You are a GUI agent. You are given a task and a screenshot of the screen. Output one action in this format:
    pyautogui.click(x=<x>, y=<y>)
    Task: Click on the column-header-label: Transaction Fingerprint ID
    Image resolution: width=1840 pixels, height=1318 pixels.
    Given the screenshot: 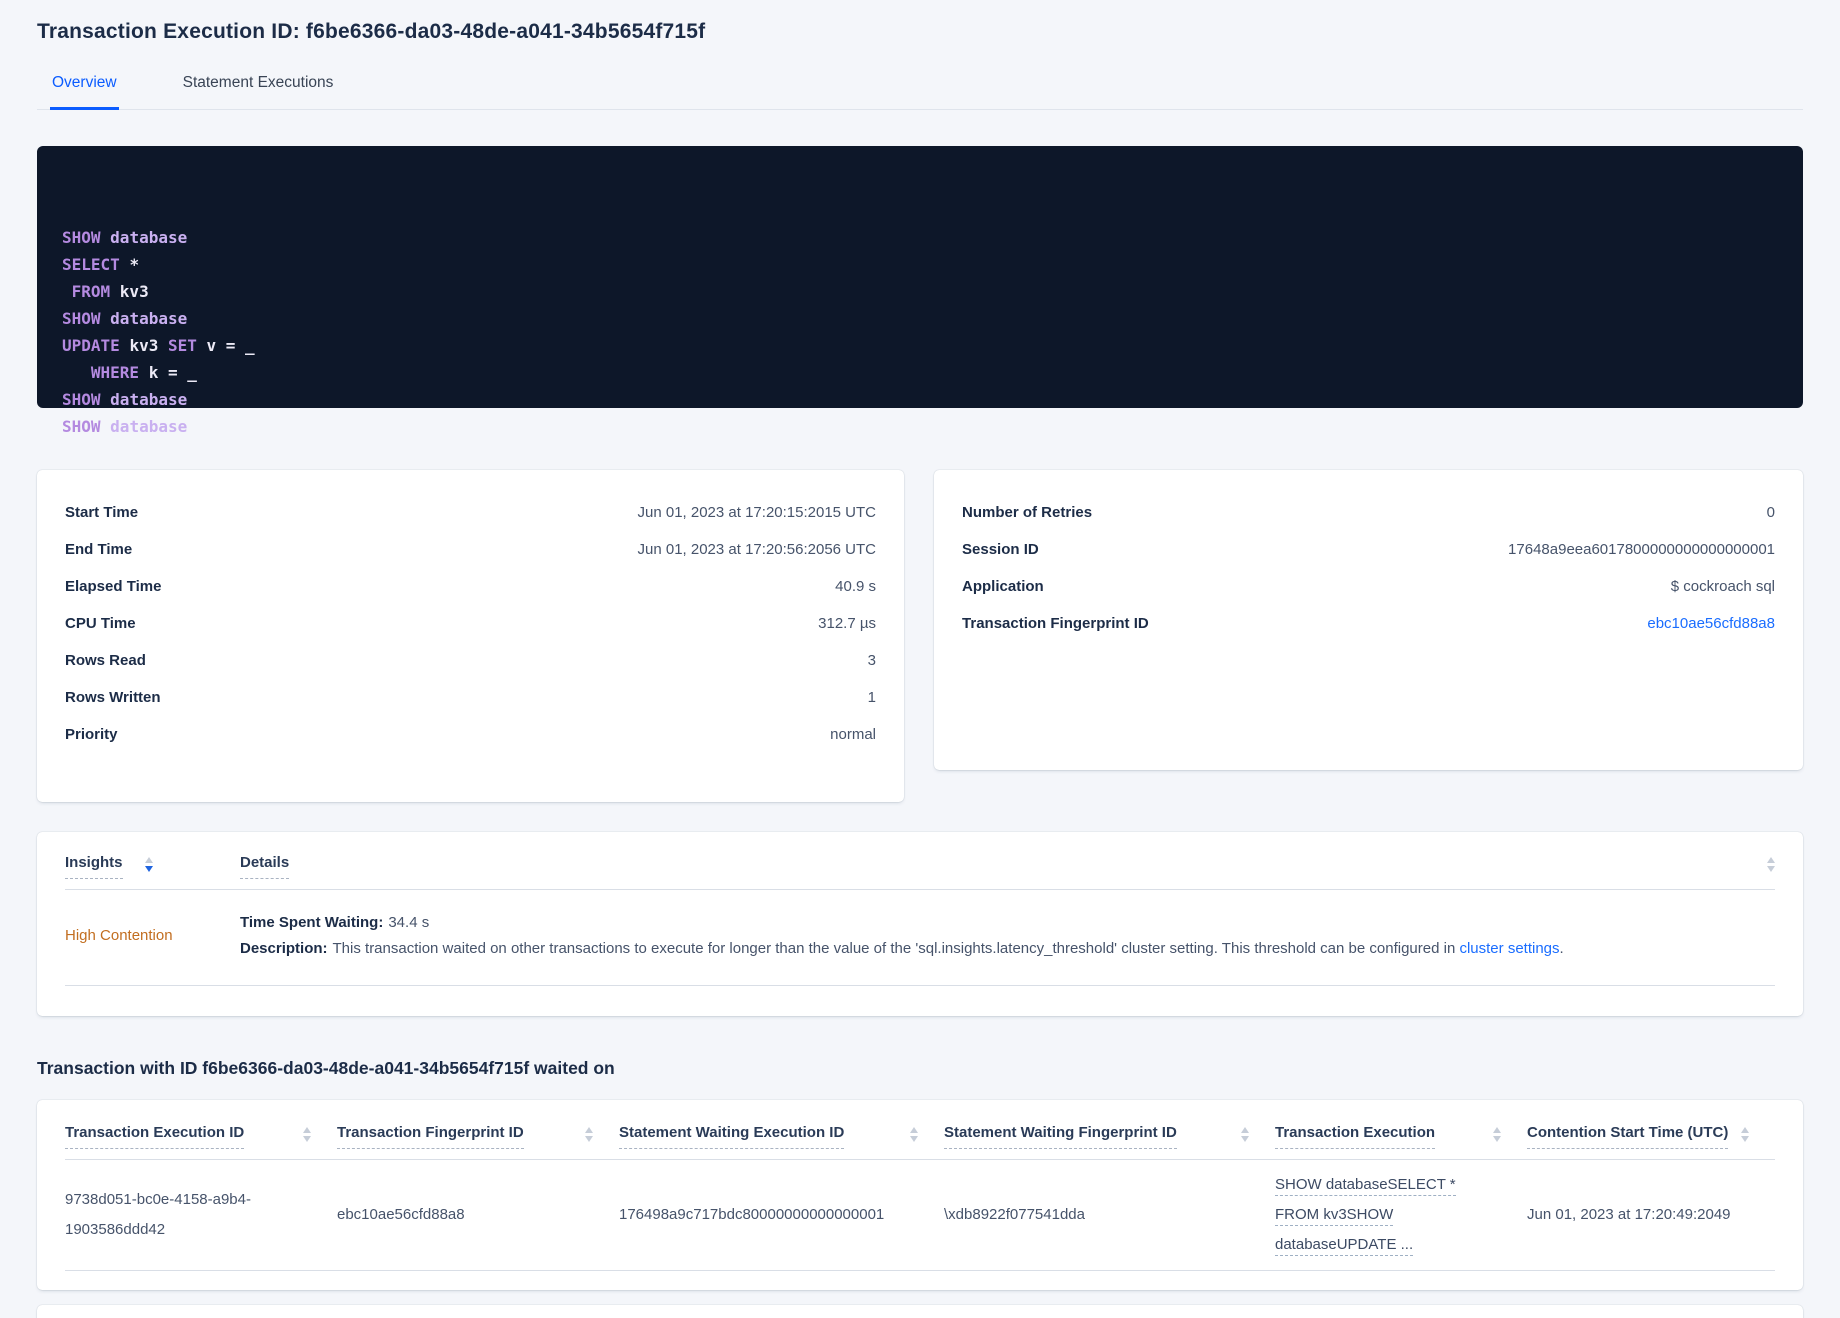 What is the action you would take?
    pyautogui.click(x=430, y=1136)
    